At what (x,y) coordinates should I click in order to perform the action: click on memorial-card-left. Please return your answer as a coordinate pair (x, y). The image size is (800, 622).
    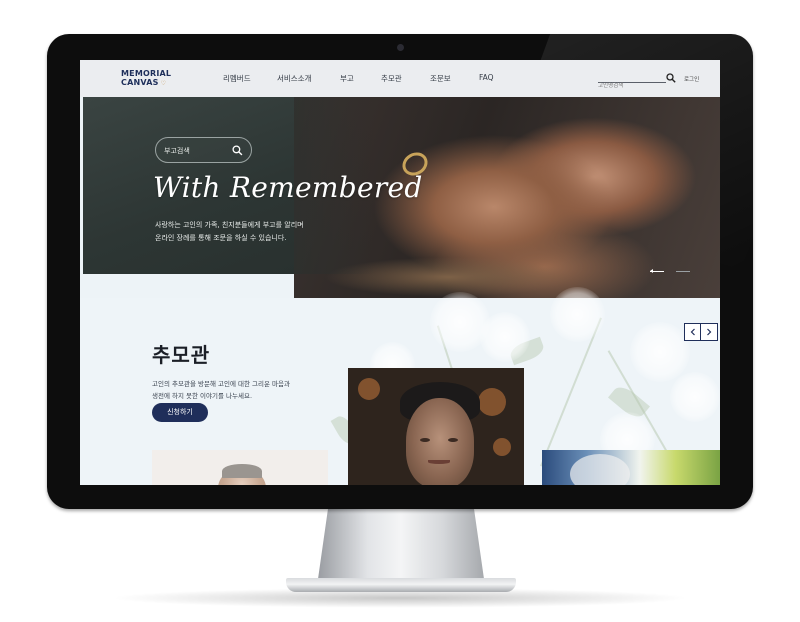
    Looking at the image, I should click on (240, 467).